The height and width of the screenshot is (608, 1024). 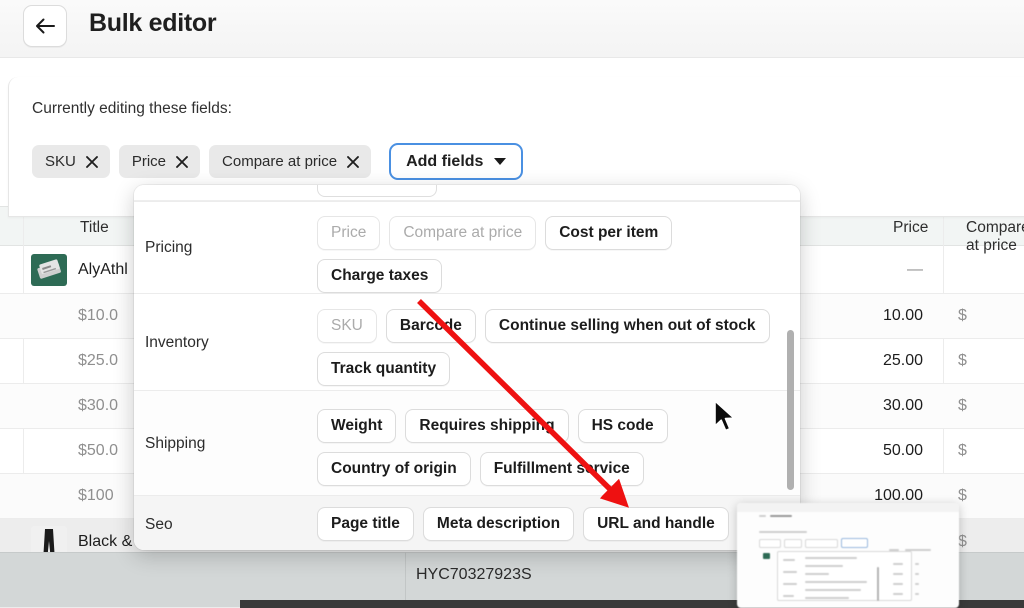 What do you see at coordinates (883, 451) in the screenshot?
I see `cell-price: 50.00` at bounding box center [883, 451].